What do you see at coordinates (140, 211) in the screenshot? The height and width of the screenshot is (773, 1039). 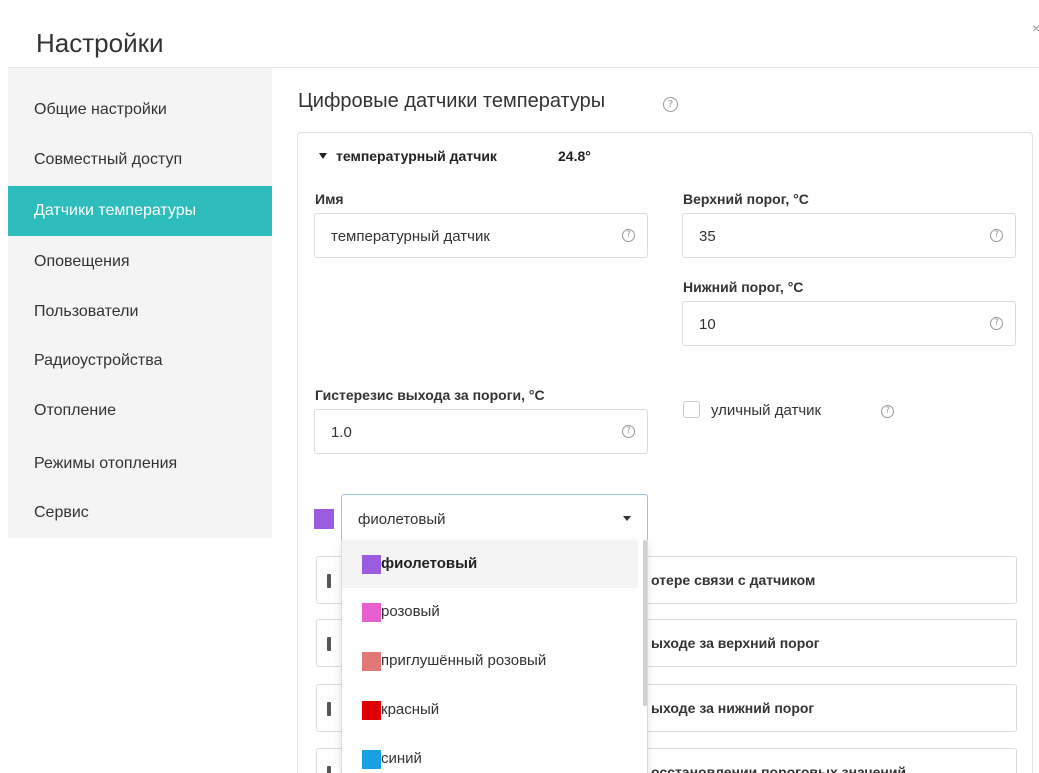 I see `sidebar-item-temperature-sensors: Датчики температуры` at bounding box center [140, 211].